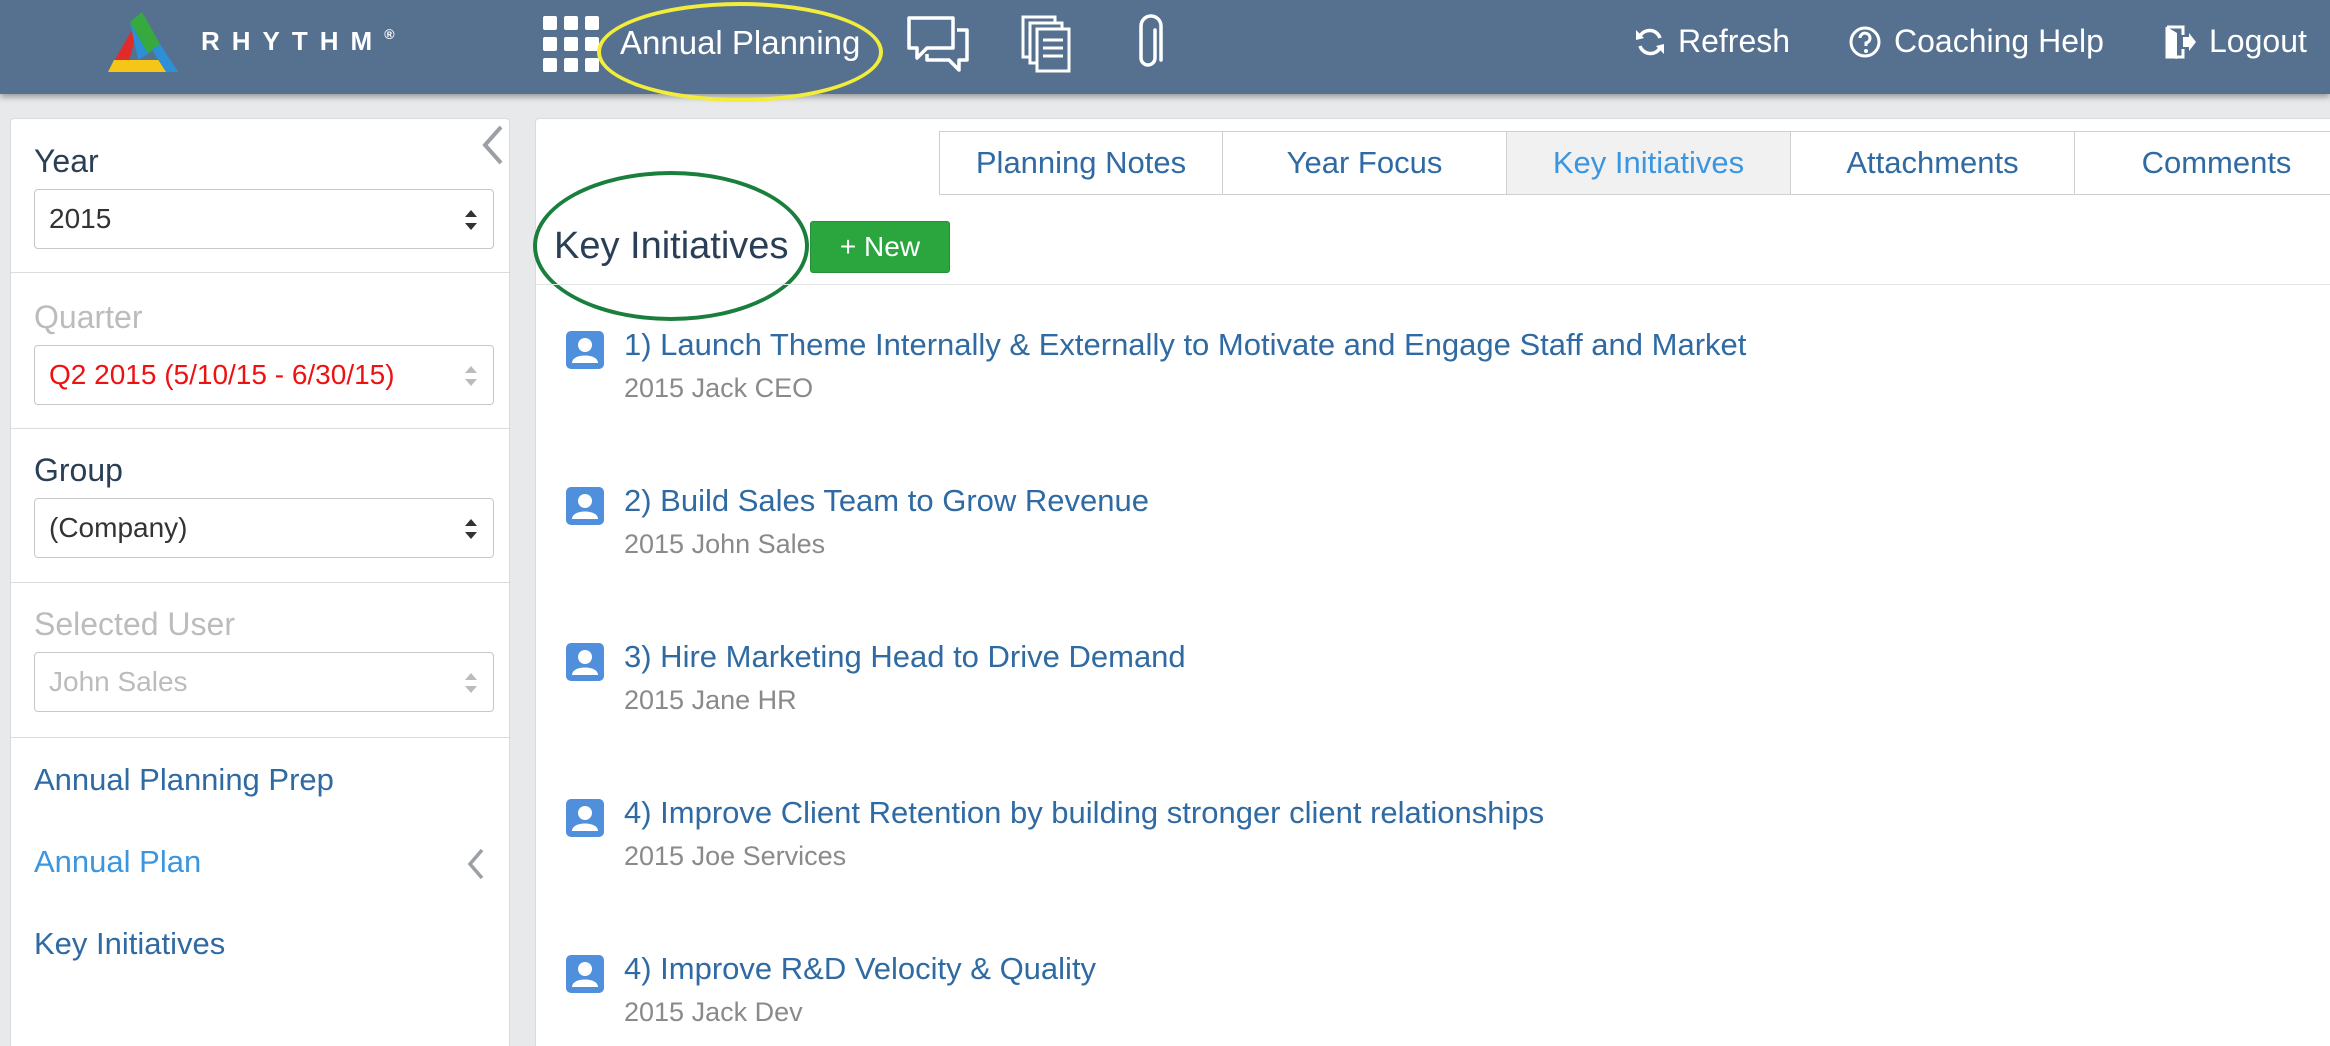  What do you see at coordinates (1364, 163) in the screenshot?
I see `tab-year-focus: Year Focus` at bounding box center [1364, 163].